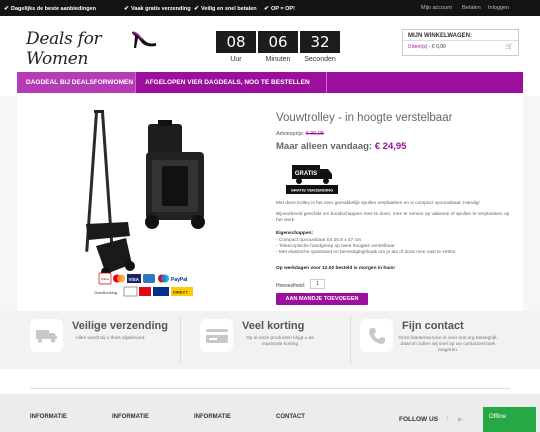  I want to click on quantity-input: 1, so click(317, 284).